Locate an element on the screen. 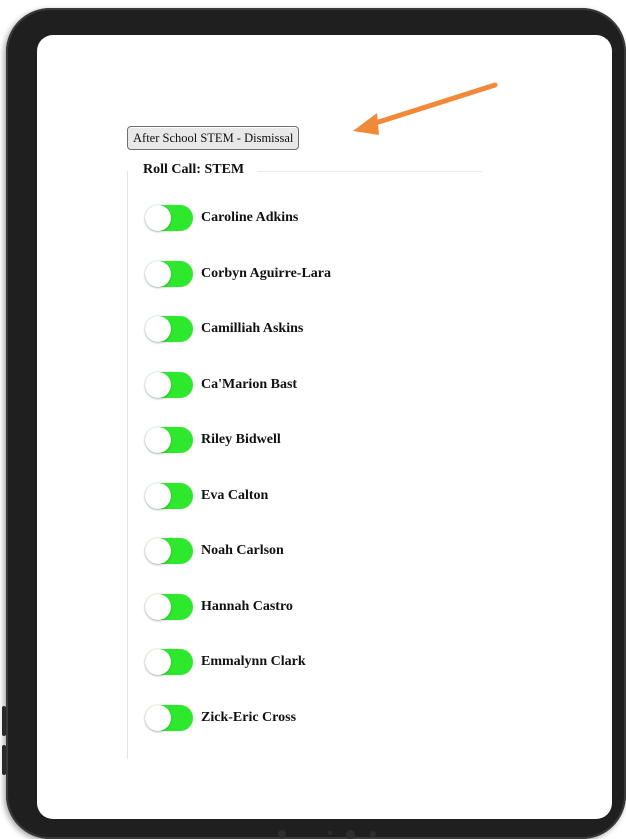 Image resolution: width=626 pixels, height=839 pixels. fieldset-top-border is located at coordinates (369, 171).